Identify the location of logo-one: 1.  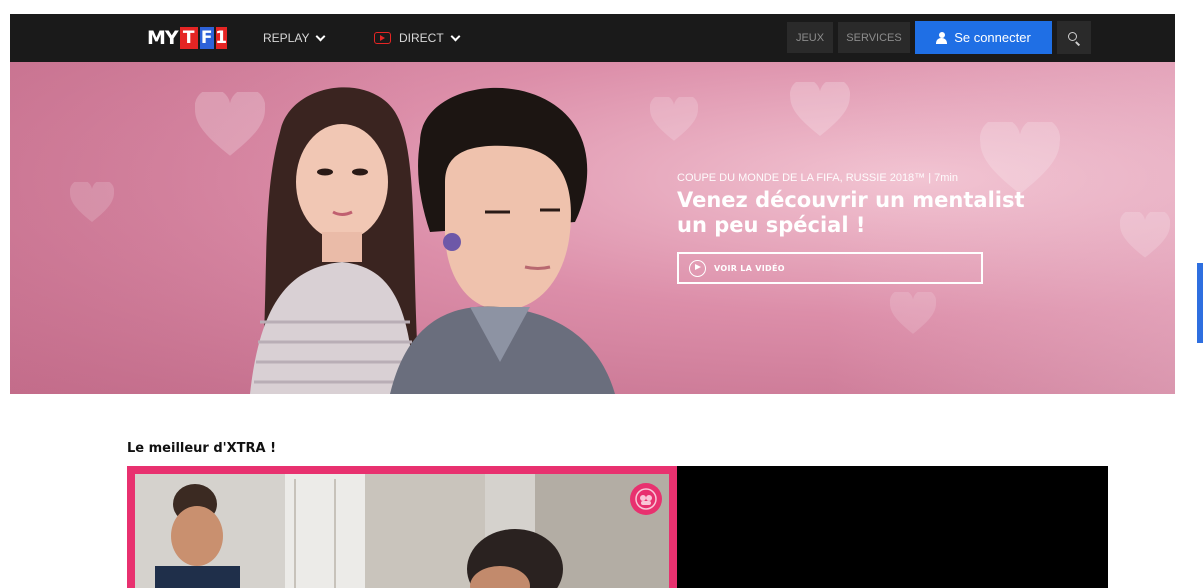
(221, 38).